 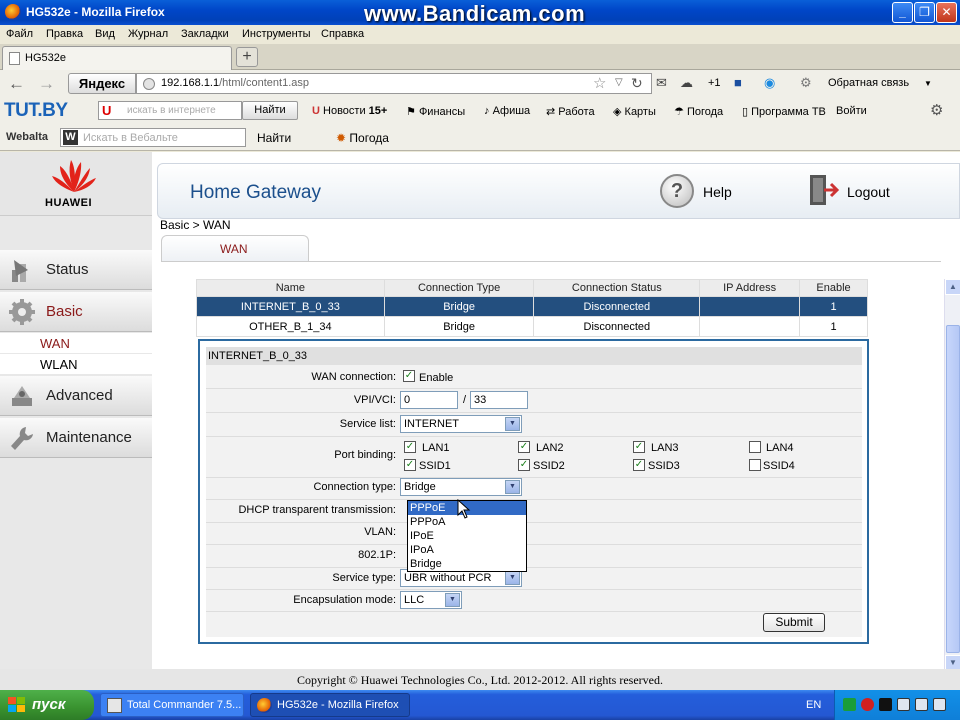 I want to click on service-list-select: INTERNET ▼, so click(x=461, y=424).